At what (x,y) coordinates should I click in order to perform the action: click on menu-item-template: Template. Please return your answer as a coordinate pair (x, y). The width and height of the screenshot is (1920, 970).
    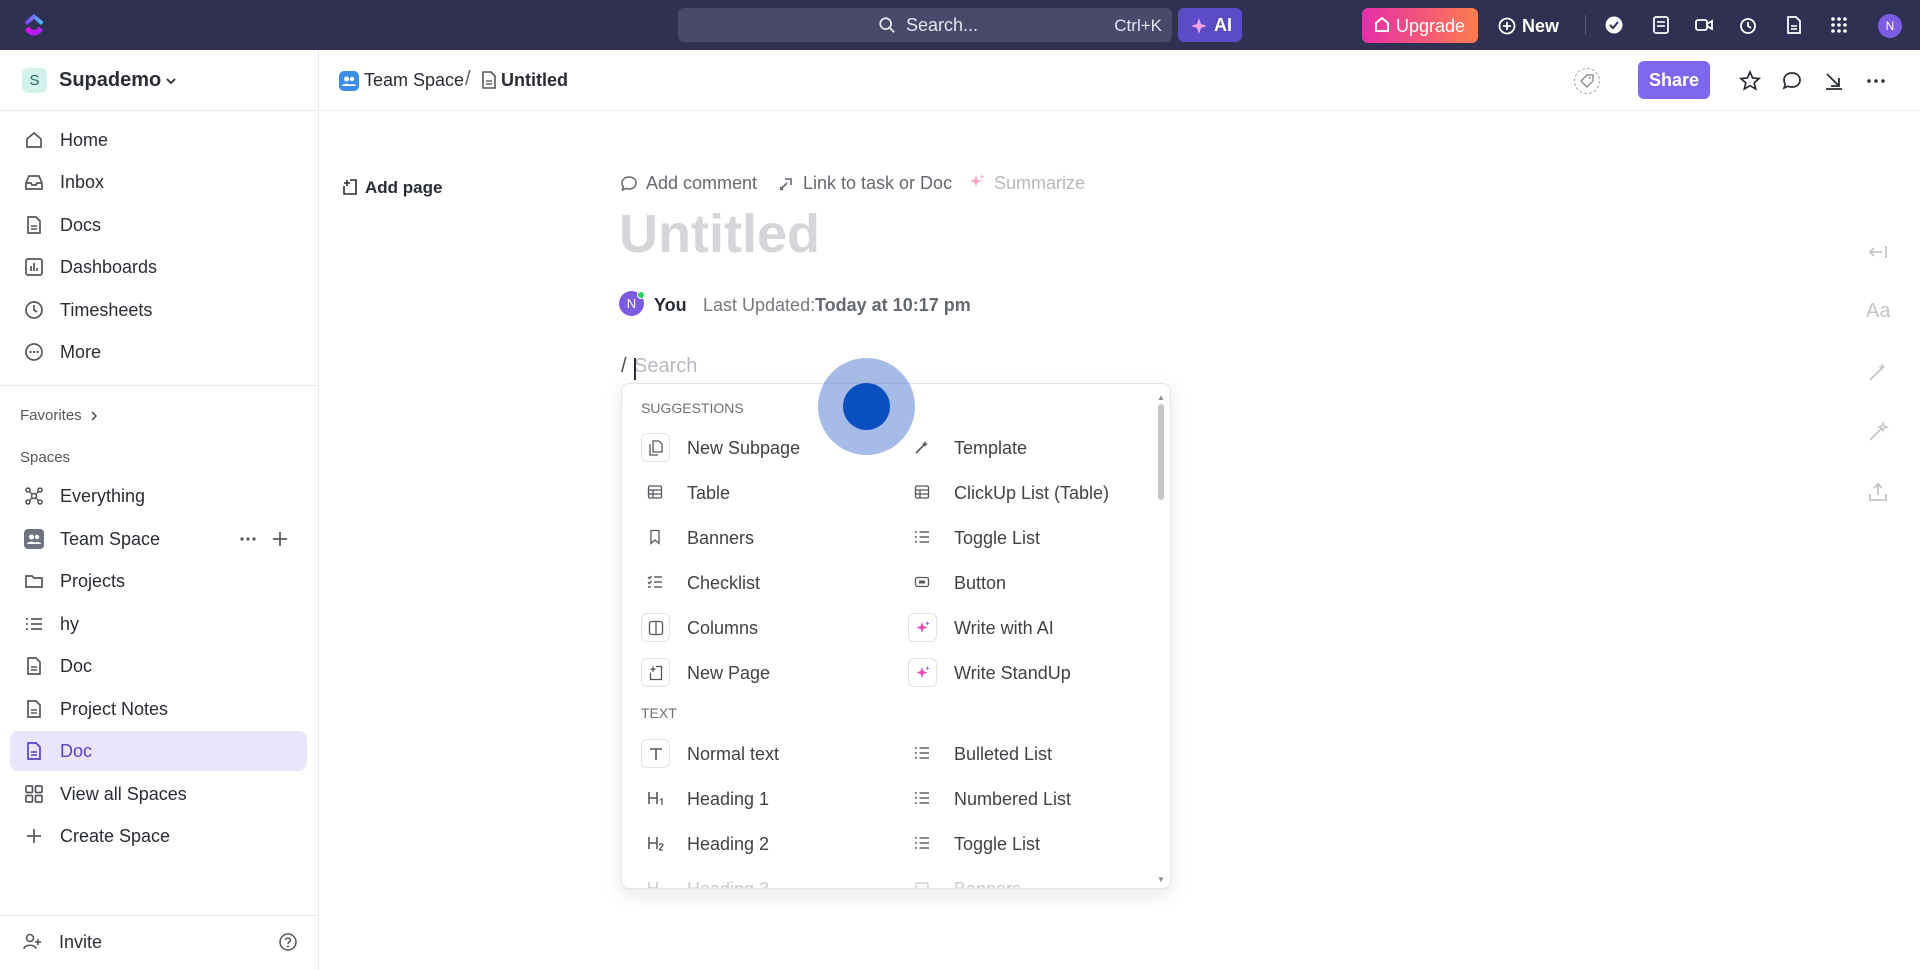
    Looking at the image, I should click on (1028, 447).